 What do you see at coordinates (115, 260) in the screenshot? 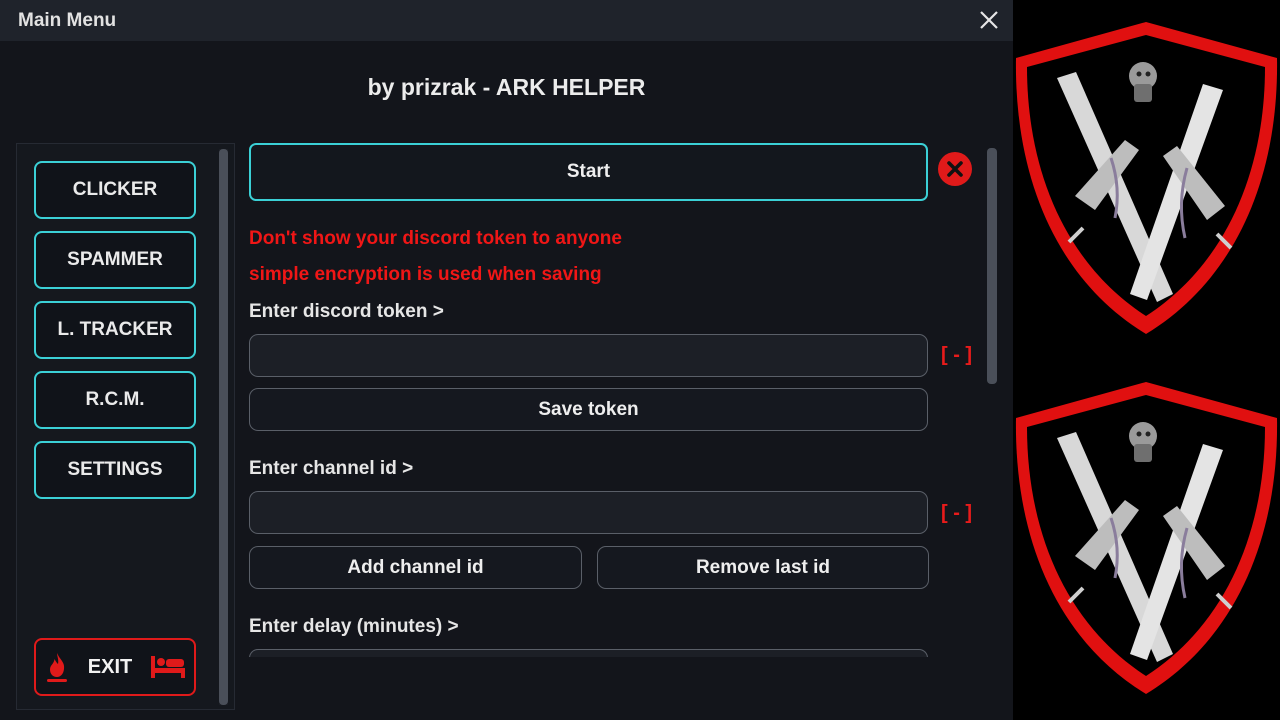
I see `sidebar-item-spammer: SPAMMER` at bounding box center [115, 260].